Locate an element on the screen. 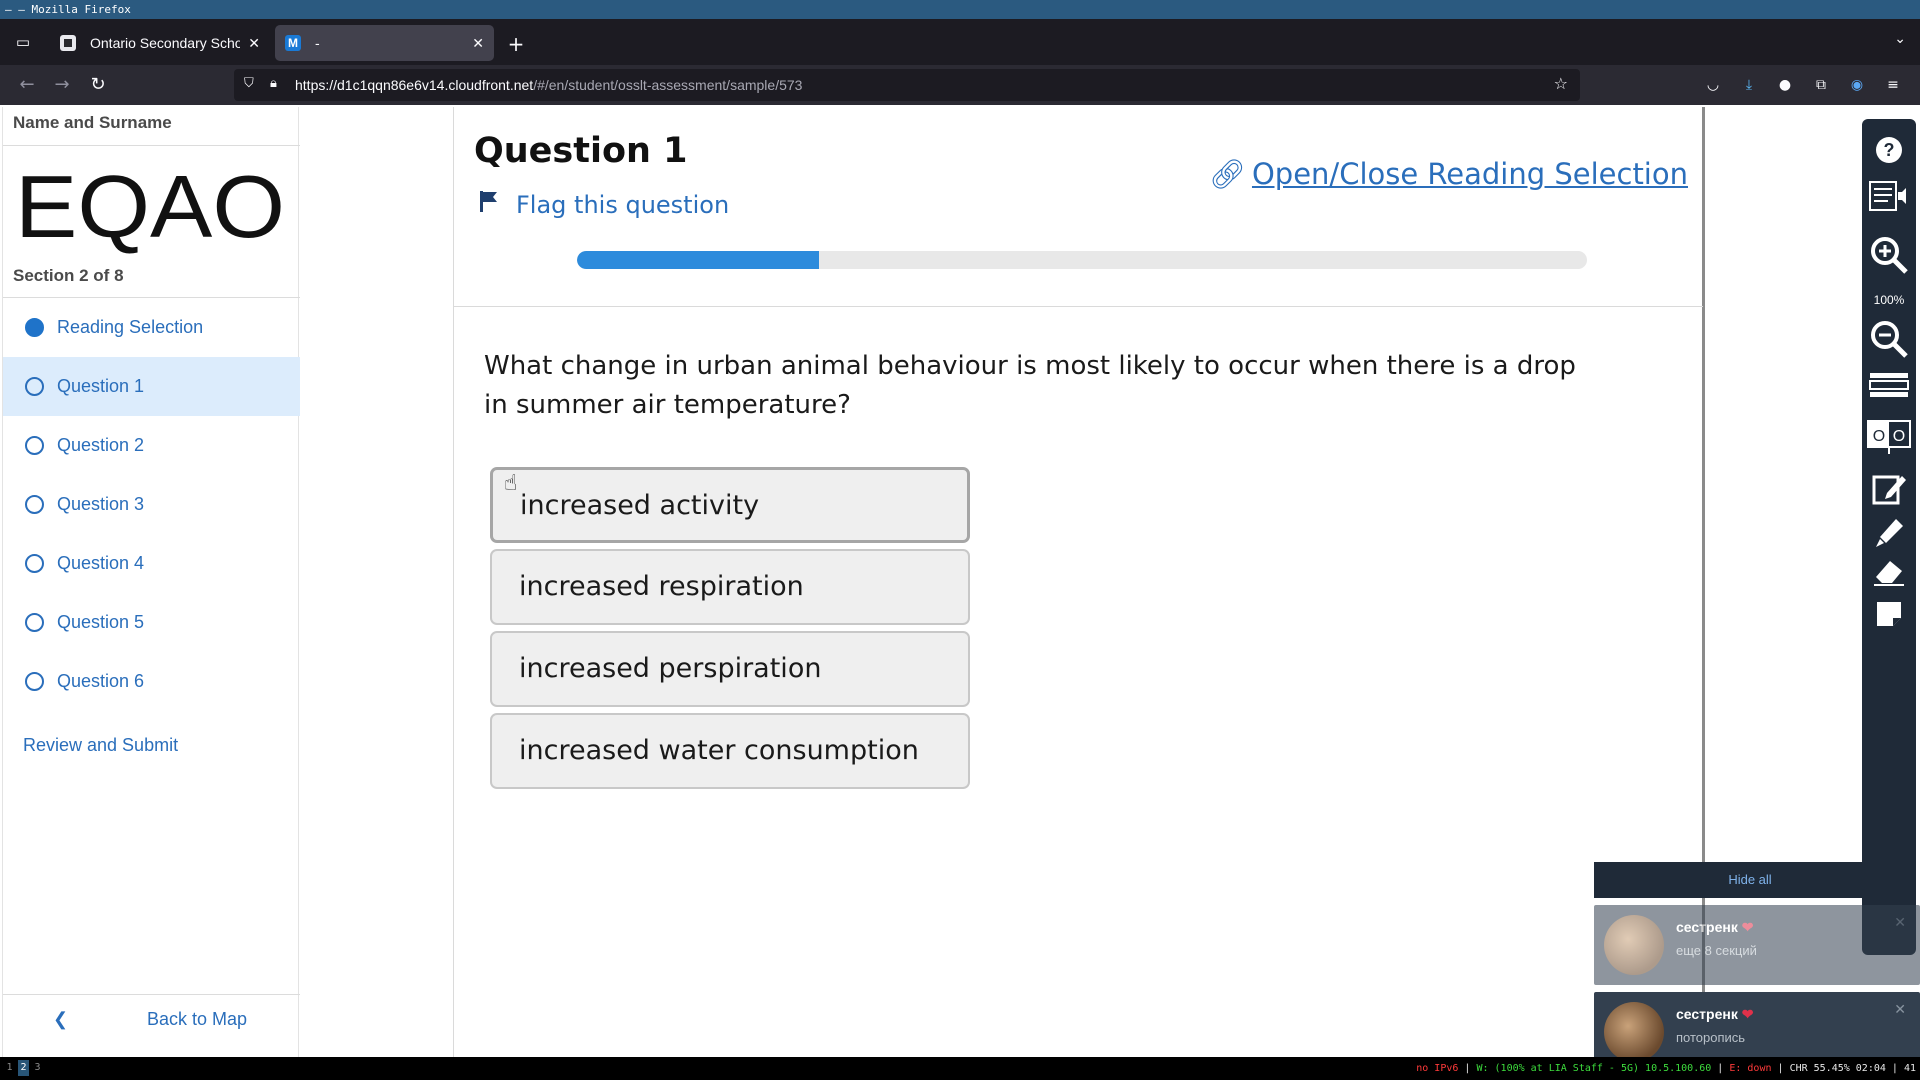  answer-option: increased activity is located at coordinates (730, 505).